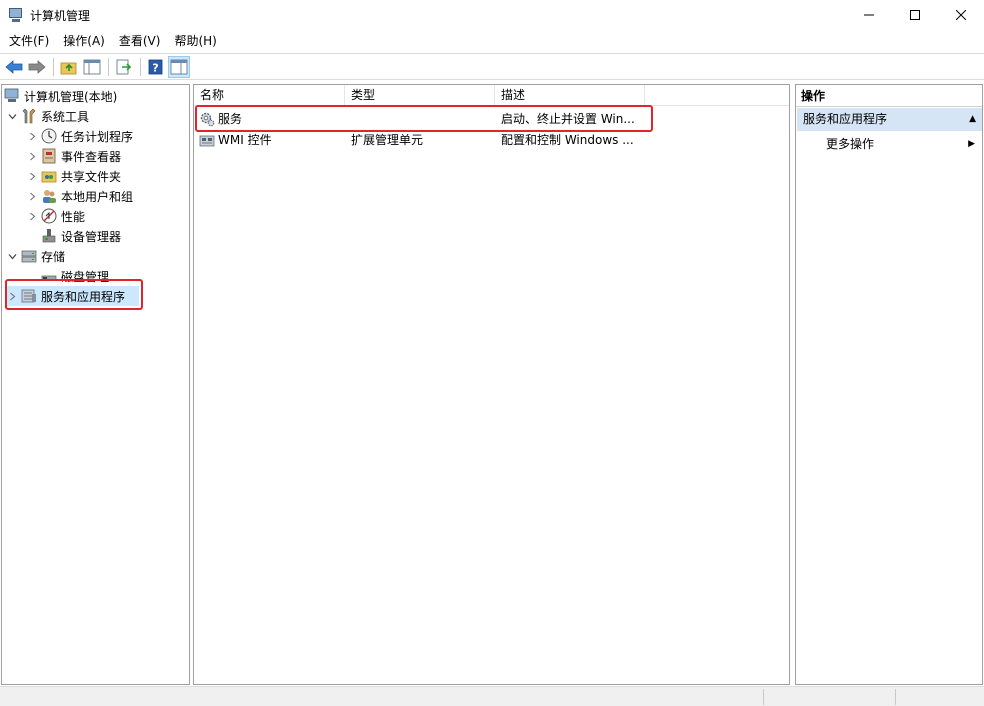  Describe the element at coordinates (97, 136) in the screenshot. I see `tree-item-label: 任务计划程序` at that location.